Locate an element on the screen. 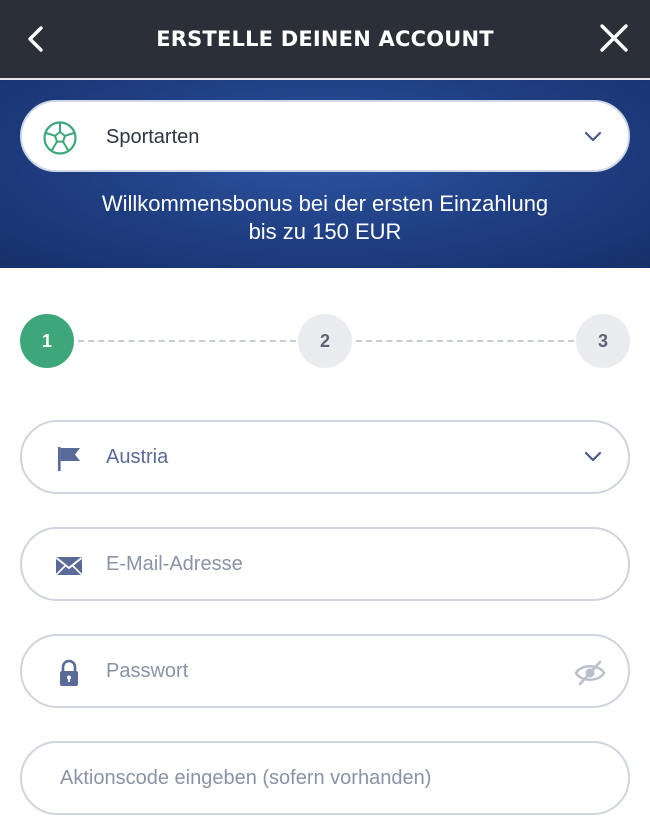 The width and height of the screenshot is (650, 835). sport-select-label: Sportarten is located at coordinates (153, 137).